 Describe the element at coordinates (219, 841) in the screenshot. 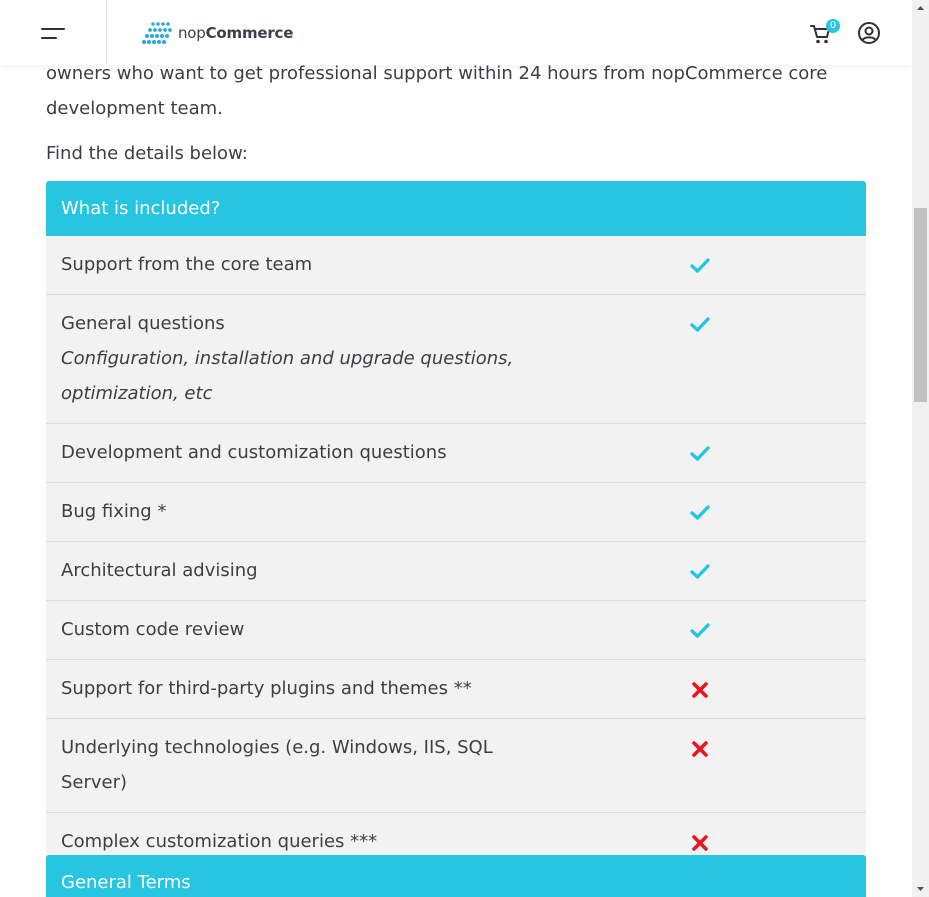

I see `row-label: Complex customization queries ***` at that location.